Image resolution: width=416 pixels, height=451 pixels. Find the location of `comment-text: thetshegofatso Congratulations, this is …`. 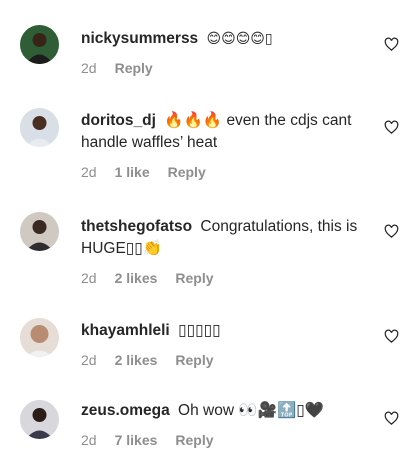

comment-text: thetshegofatso Congratulations, this is … is located at coordinates (226, 238).